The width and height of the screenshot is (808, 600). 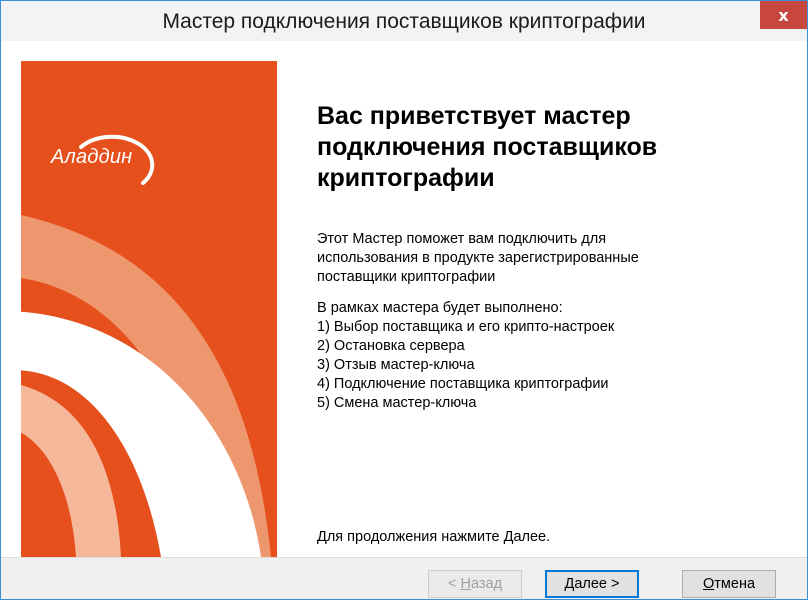 What do you see at coordinates (391, 346) in the screenshot?
I see `step-item: 2) Остановка сервера` at bounding box center [391, 346].